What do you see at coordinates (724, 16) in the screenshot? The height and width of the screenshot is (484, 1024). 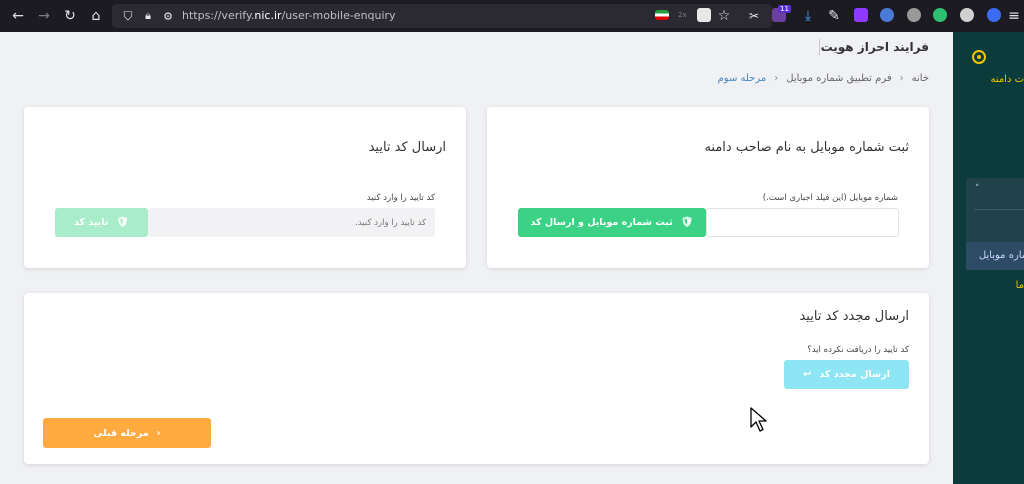 I see `bookmark-star-icon: ☆` at bounding box center [724, 16].